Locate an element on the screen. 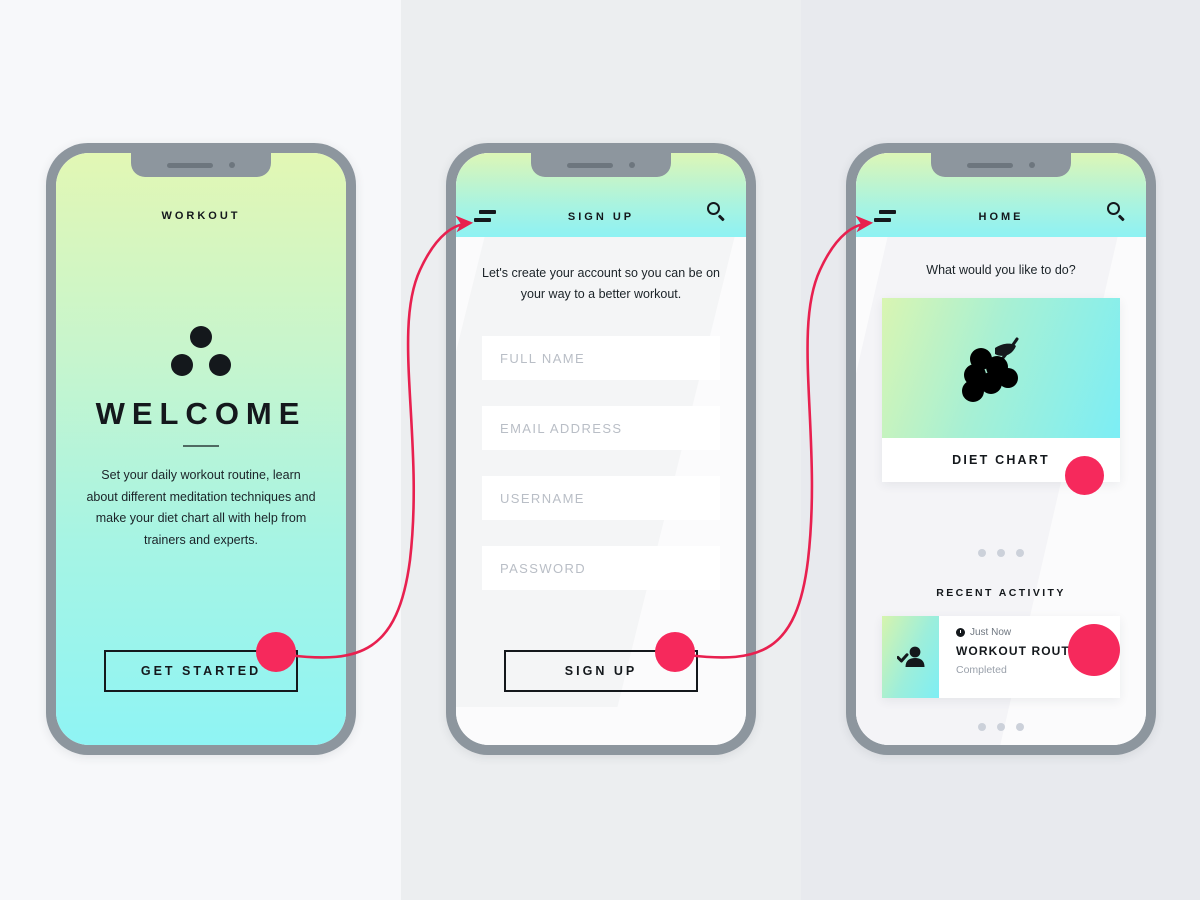  activity-thumbnail is located at coordinates (910, 657).